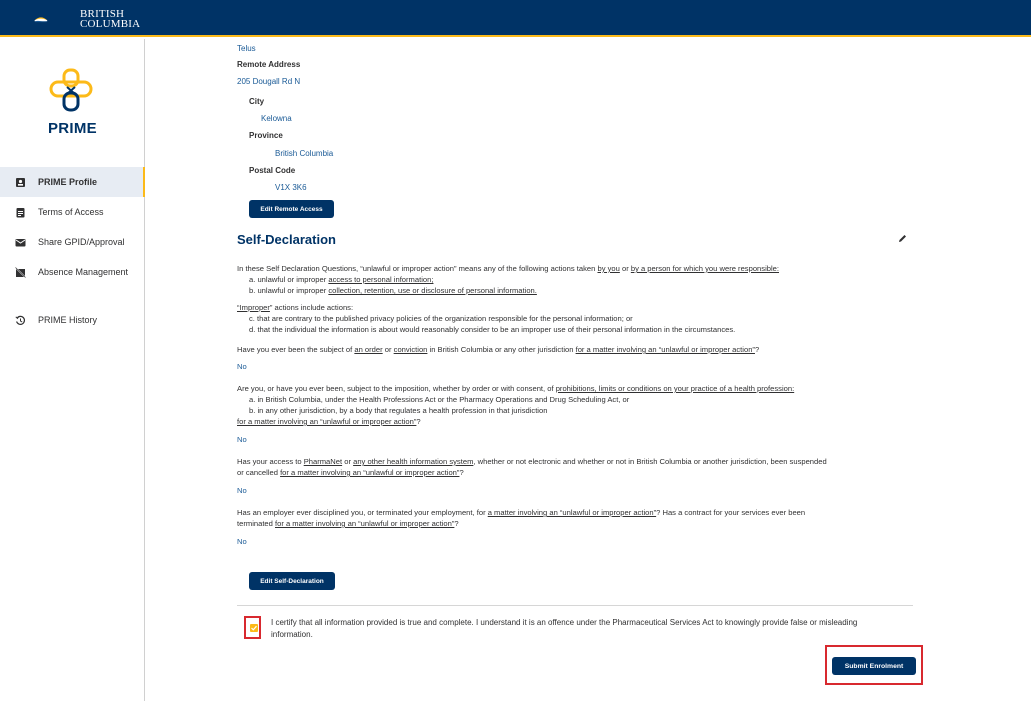 The image size is (1031, 701). What do you see at coordinates (418, 421) in the screenshot?
I see `q2-end: ?` at bounding box center [418, 421].